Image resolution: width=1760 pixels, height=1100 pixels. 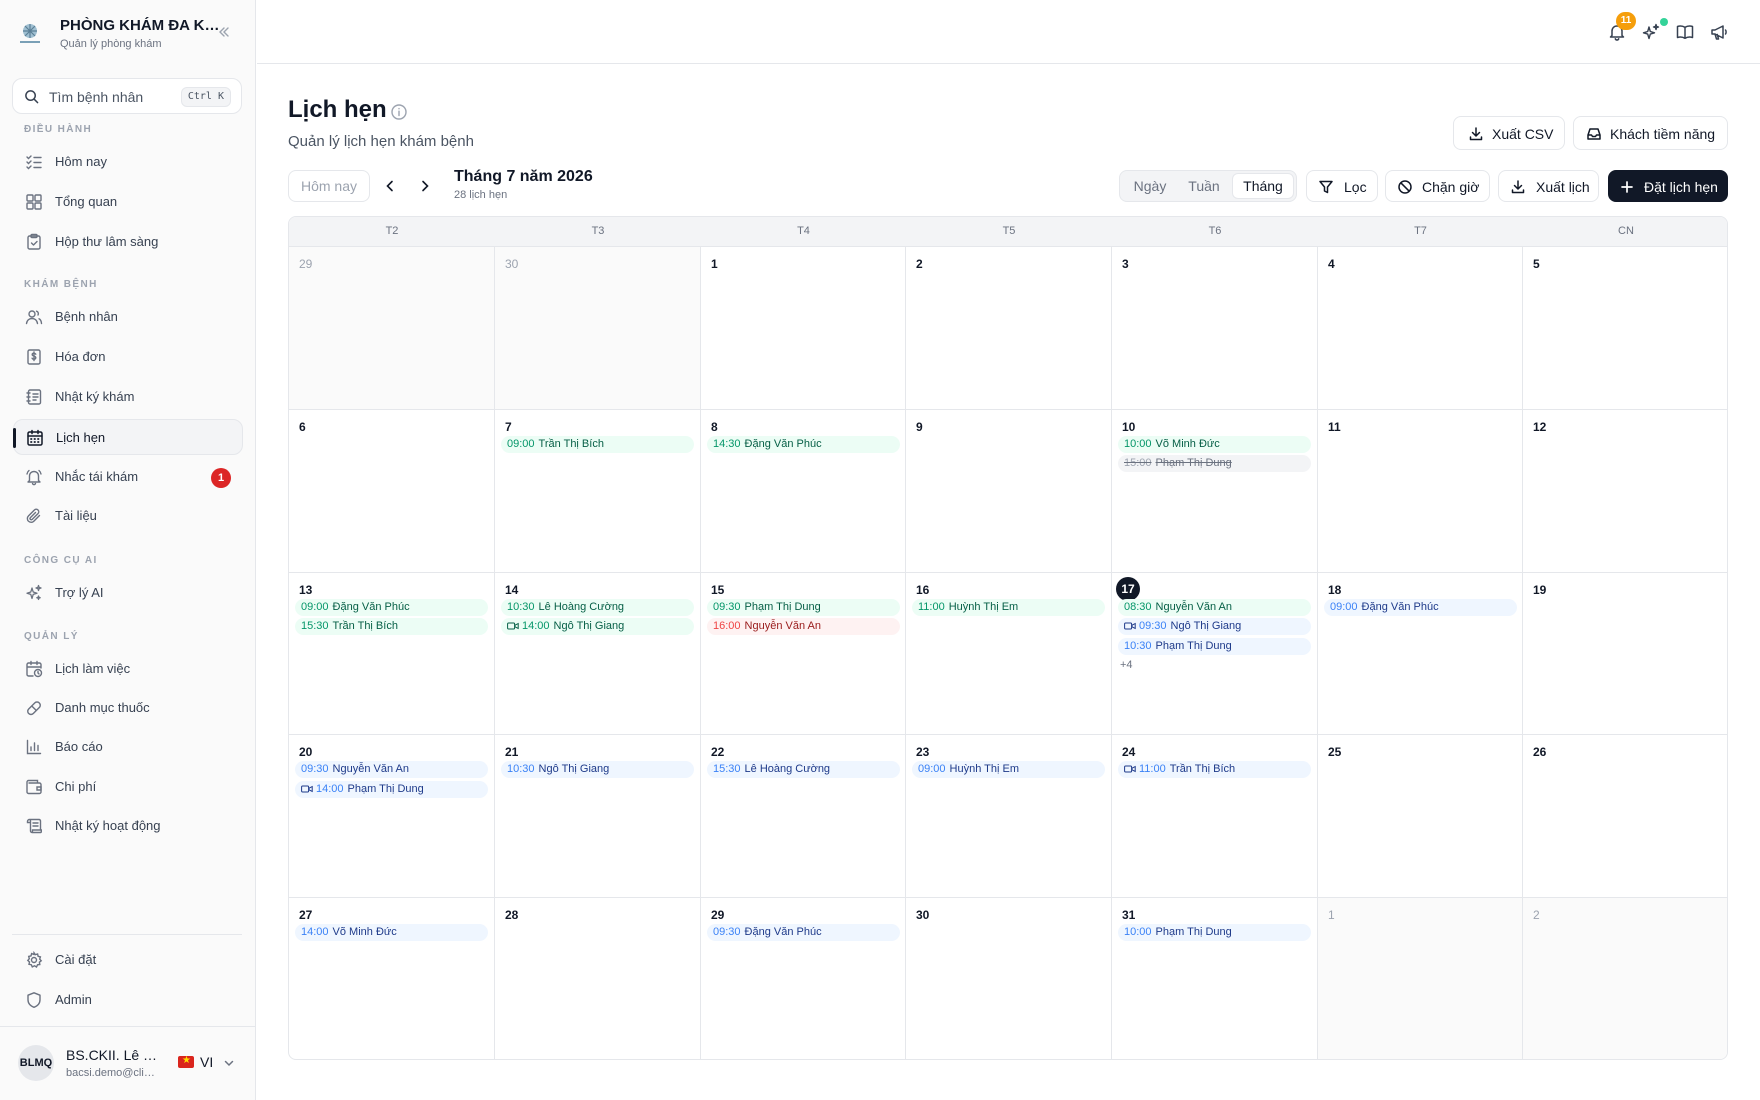 What do you see at coordinates (1009, 817) in the screenshot?
I see `calendar-day-cell: 23 09:00 Huỳnh Thị Em` at bounding box center [1009, 817].